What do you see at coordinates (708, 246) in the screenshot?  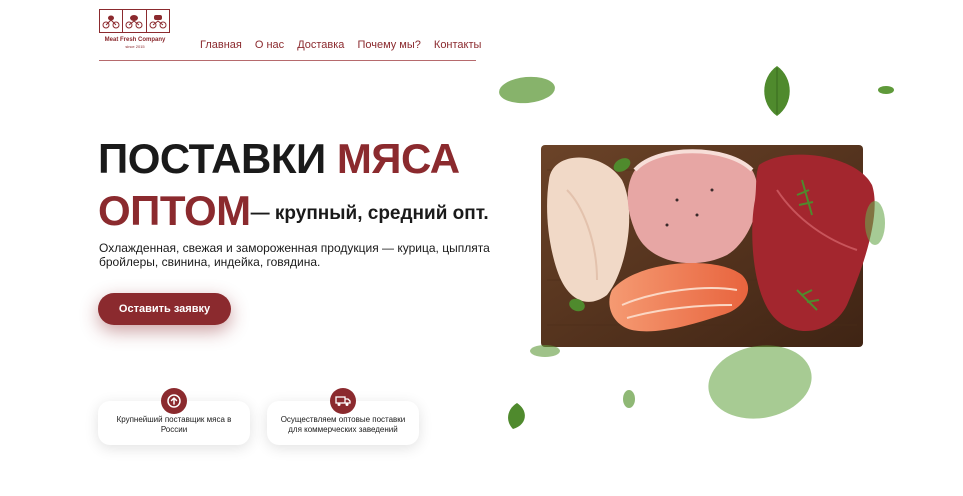 I see `meat-board-image` at bounding box center [708, 246].